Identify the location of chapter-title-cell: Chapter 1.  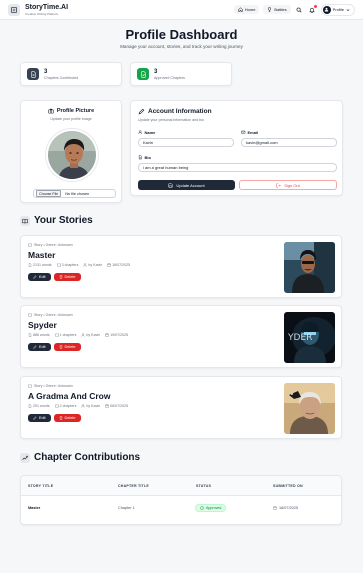
(126, 508).